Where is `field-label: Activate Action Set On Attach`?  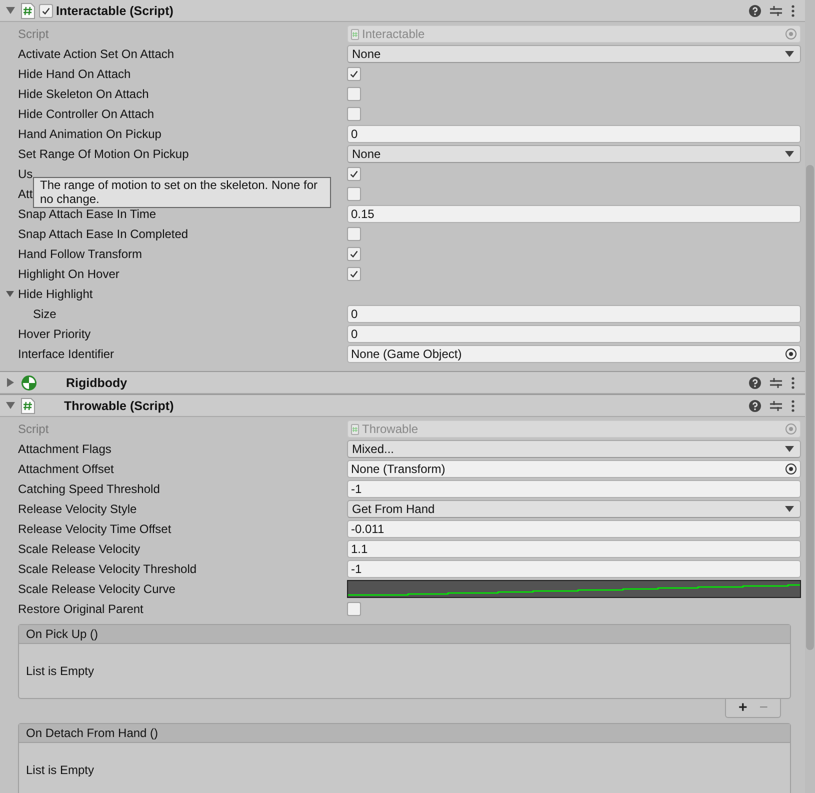 field-label: Activate Action Set On Attach is located at coordinates (96, 54).